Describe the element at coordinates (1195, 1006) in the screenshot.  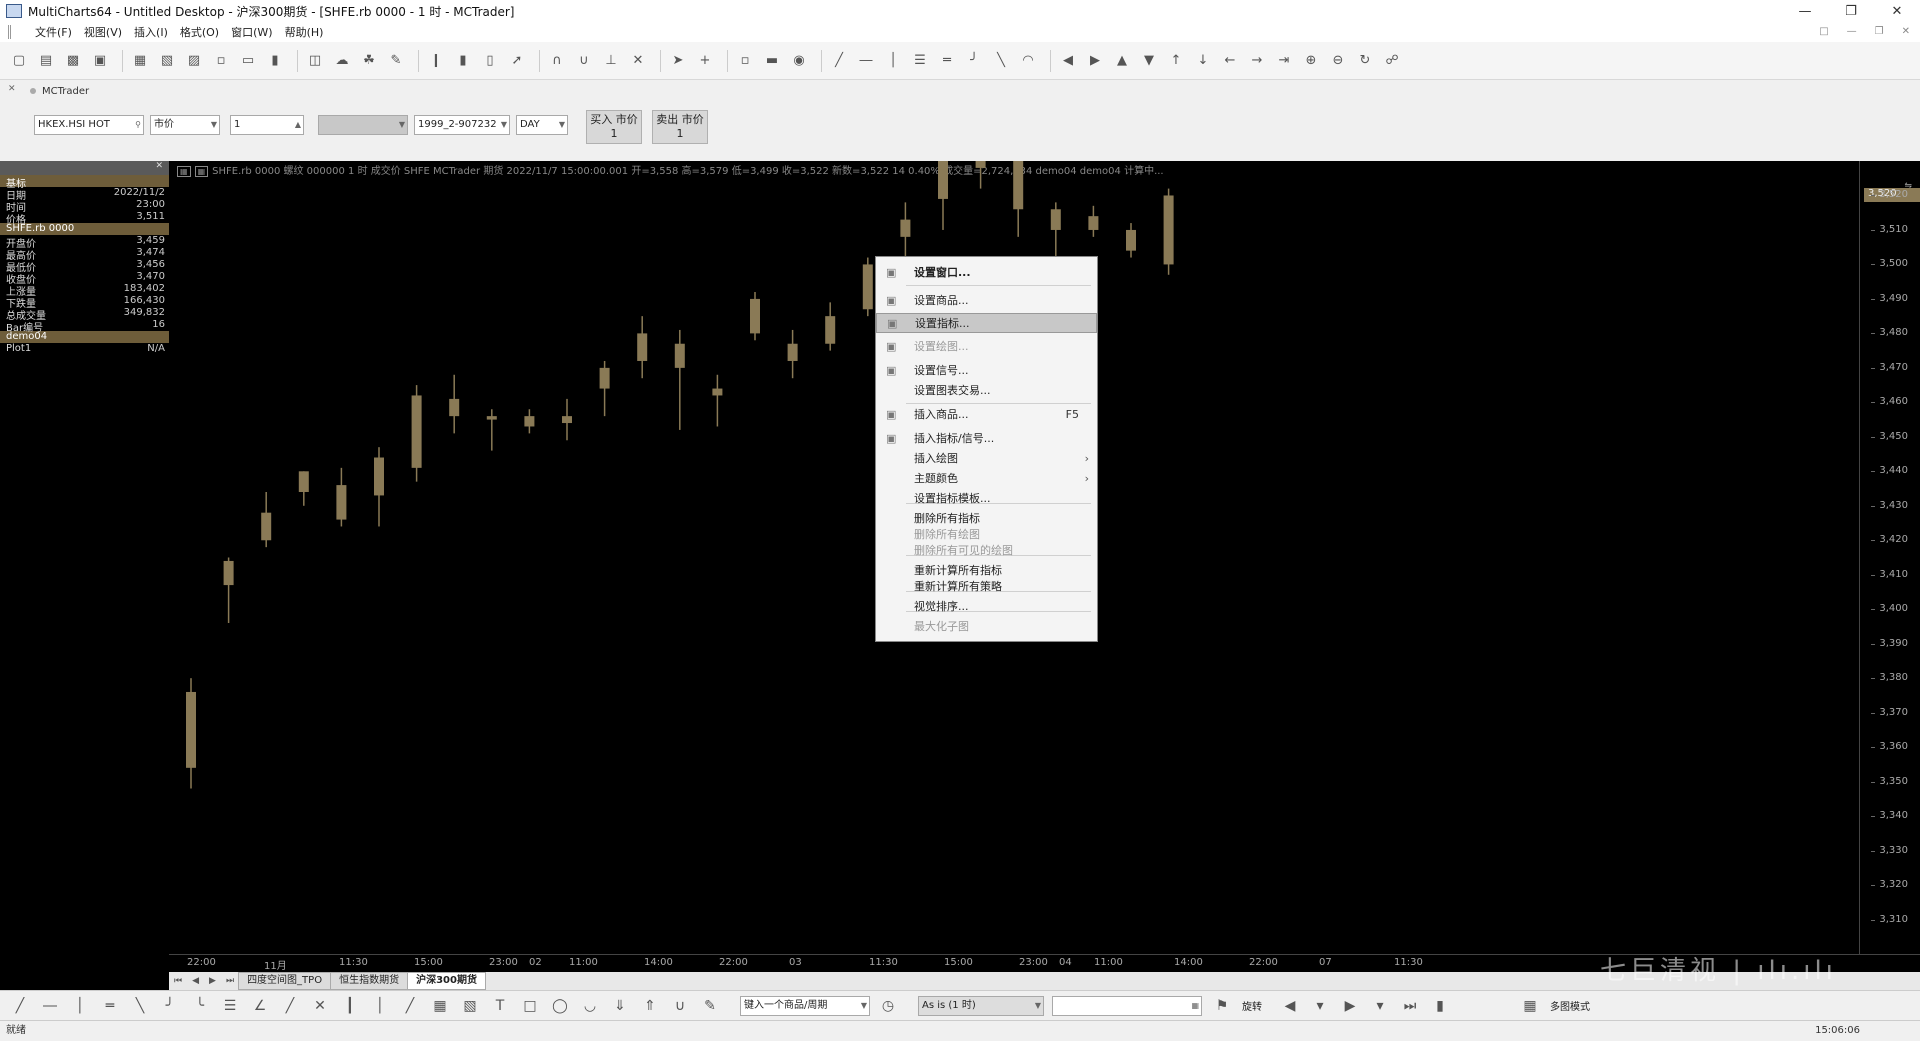
I see `calendar-icon: ▦` at that location.